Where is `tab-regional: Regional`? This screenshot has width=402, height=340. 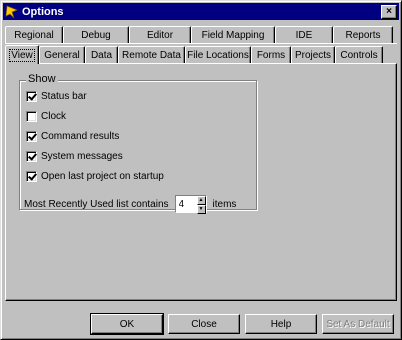
tab-regional: Regional is located at coordinates (34, 34).